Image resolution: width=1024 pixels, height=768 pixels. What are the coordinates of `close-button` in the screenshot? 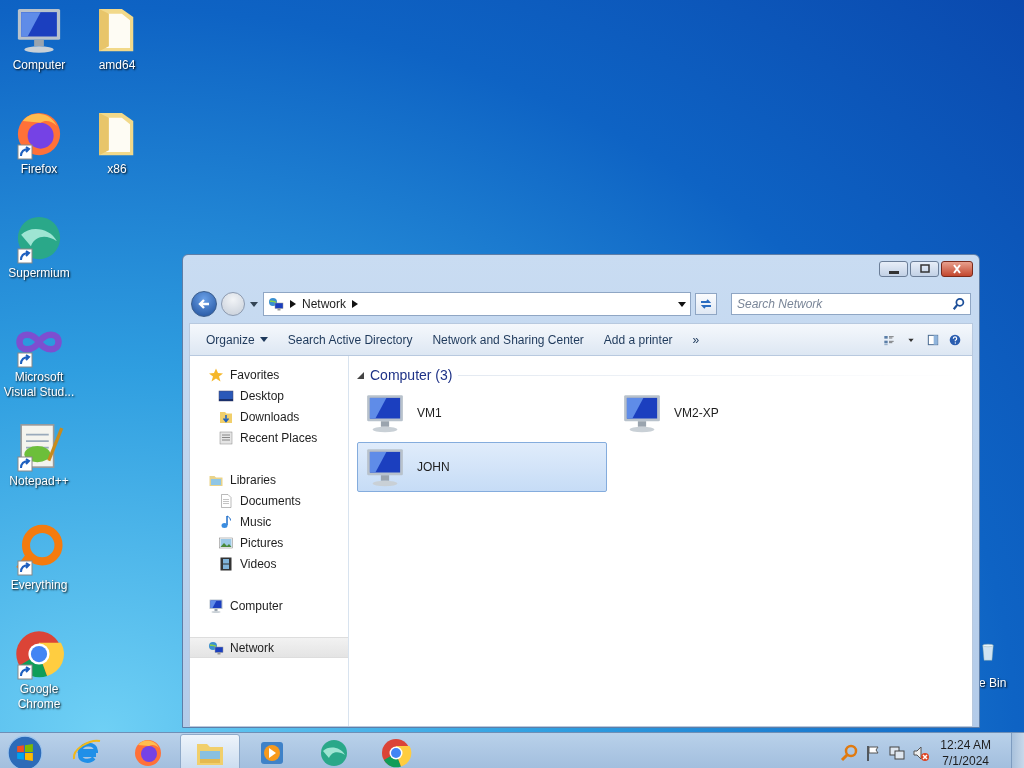 It's located at (957, 269).